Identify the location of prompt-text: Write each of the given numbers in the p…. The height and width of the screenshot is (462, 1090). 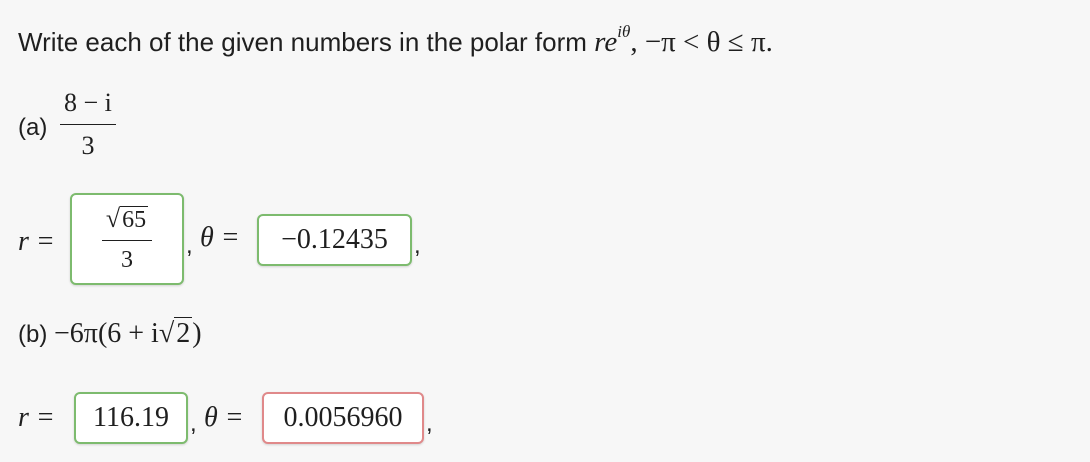
(306, 42).